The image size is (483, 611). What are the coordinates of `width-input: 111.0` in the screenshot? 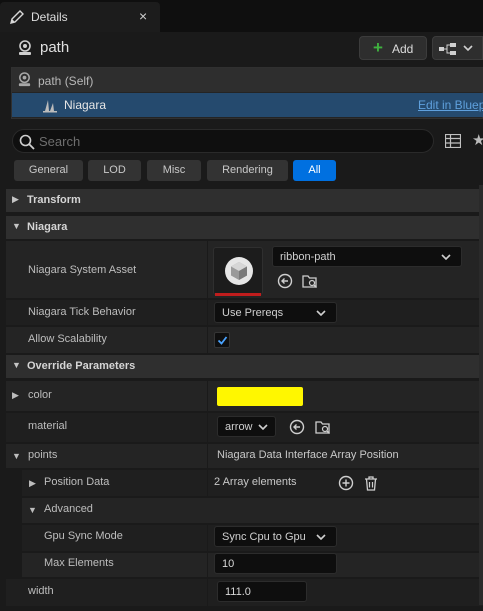 It's located at (262, 591).